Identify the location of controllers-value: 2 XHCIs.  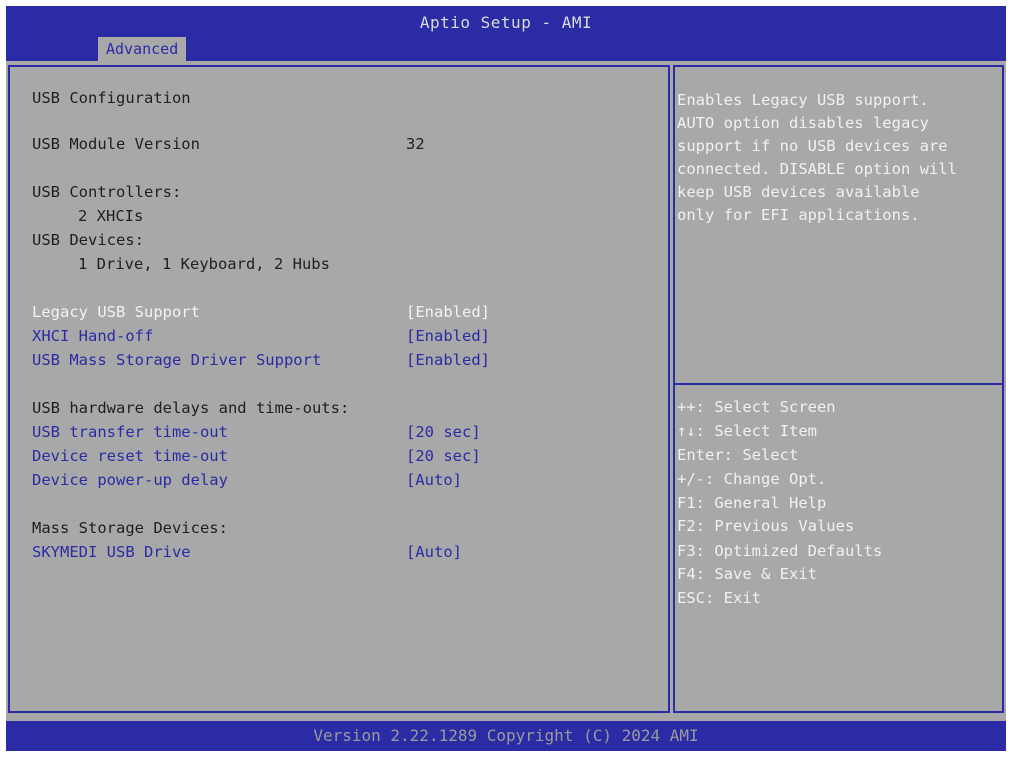
(111, 216).